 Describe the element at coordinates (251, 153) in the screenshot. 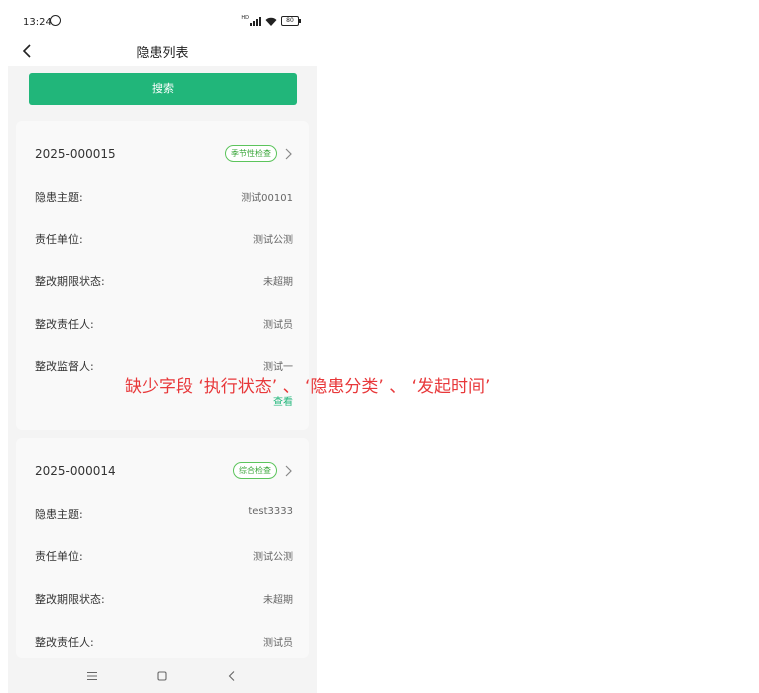

I see `inspection-type-tag: 季节性检查` at that location.